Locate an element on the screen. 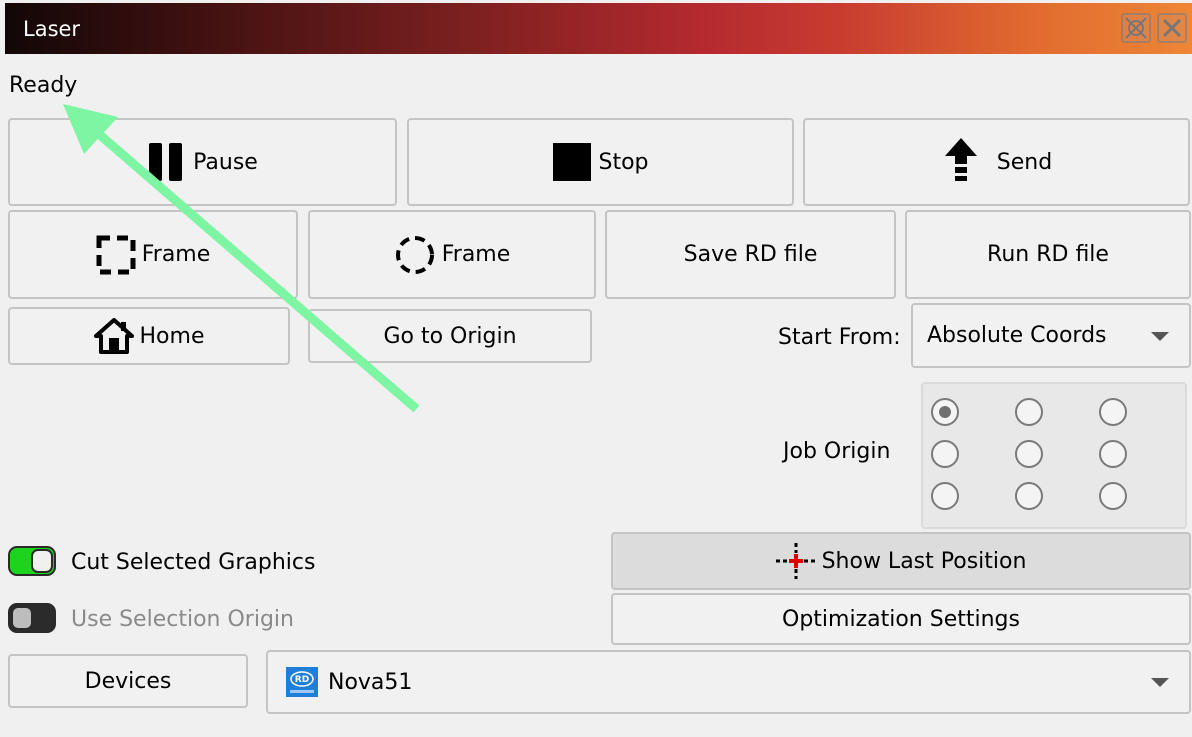 The width and height of the screenshot is (1192, 737). stop-icon is located at coordinates (572, 162).